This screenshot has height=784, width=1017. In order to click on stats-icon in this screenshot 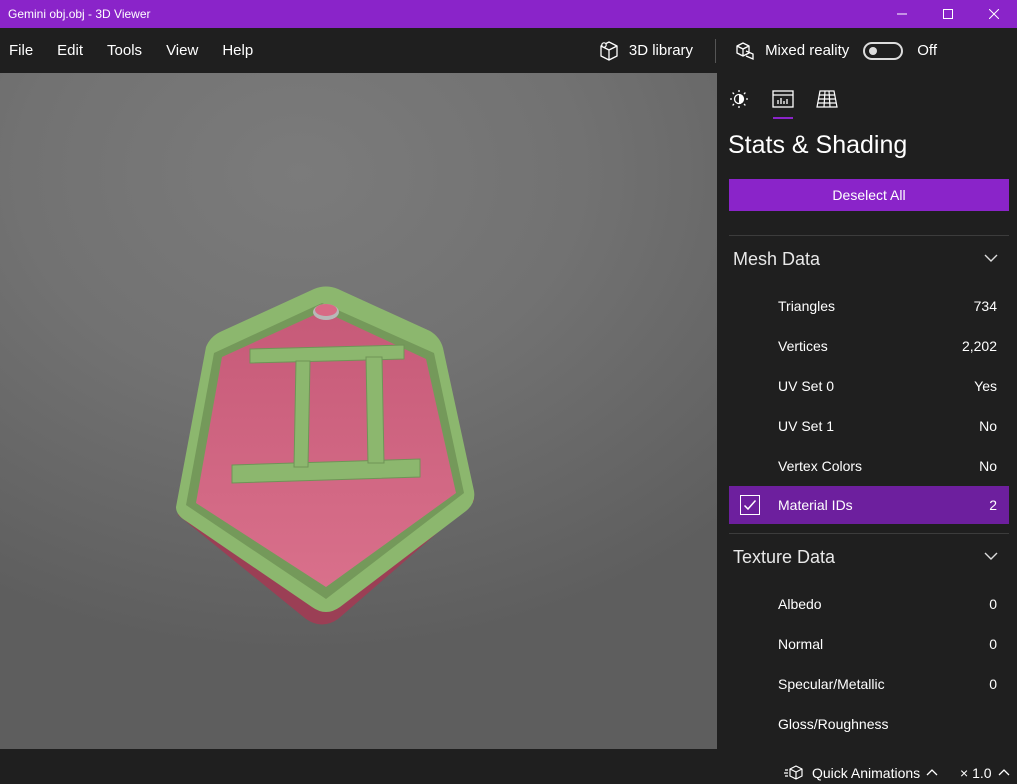, I will do `click(783, 99)`.